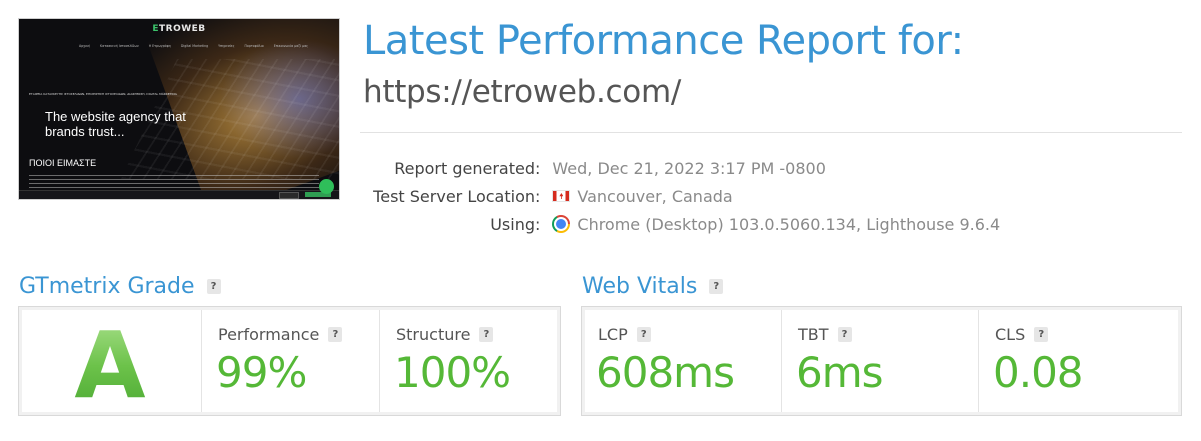 This screenshot has width=1201, height=441. I want to click on canada-flag-icon, so click(561, 196).